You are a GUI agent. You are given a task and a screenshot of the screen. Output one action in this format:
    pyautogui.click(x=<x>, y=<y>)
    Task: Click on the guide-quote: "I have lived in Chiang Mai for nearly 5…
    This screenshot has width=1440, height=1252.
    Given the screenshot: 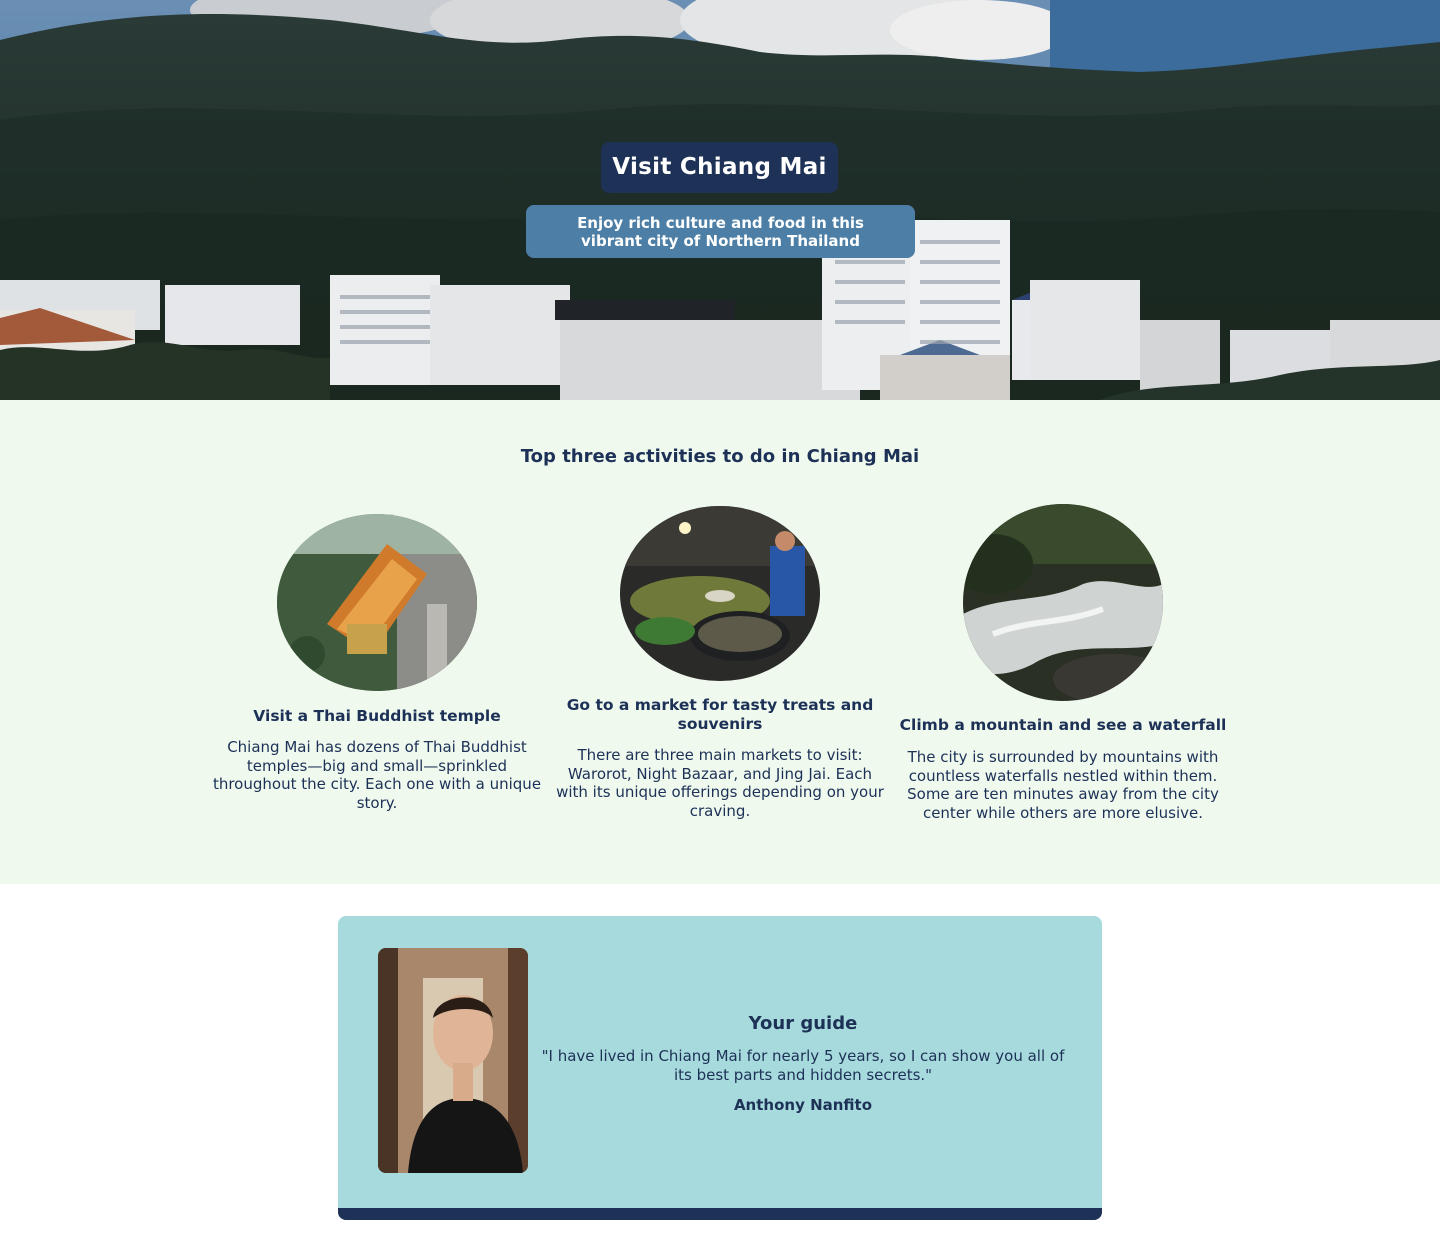 What is the action you would take?
    pyautogui.click(x=803, y=1065)
    